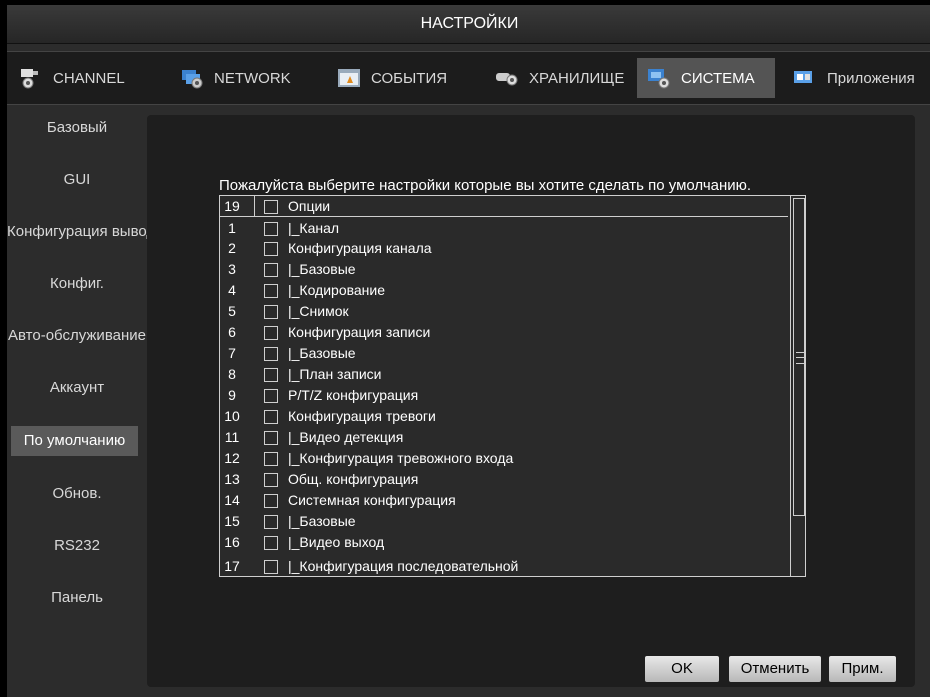 The image size is (930, 697). I want to click on row-number: 11, so click(232, 437).